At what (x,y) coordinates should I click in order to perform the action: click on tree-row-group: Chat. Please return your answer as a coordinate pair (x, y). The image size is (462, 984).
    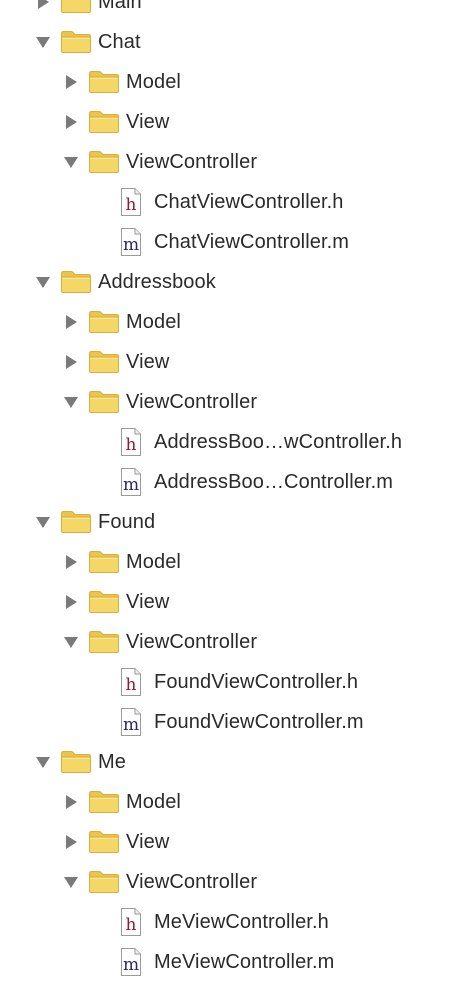
    Looking at the image, I should click on (231, 42).